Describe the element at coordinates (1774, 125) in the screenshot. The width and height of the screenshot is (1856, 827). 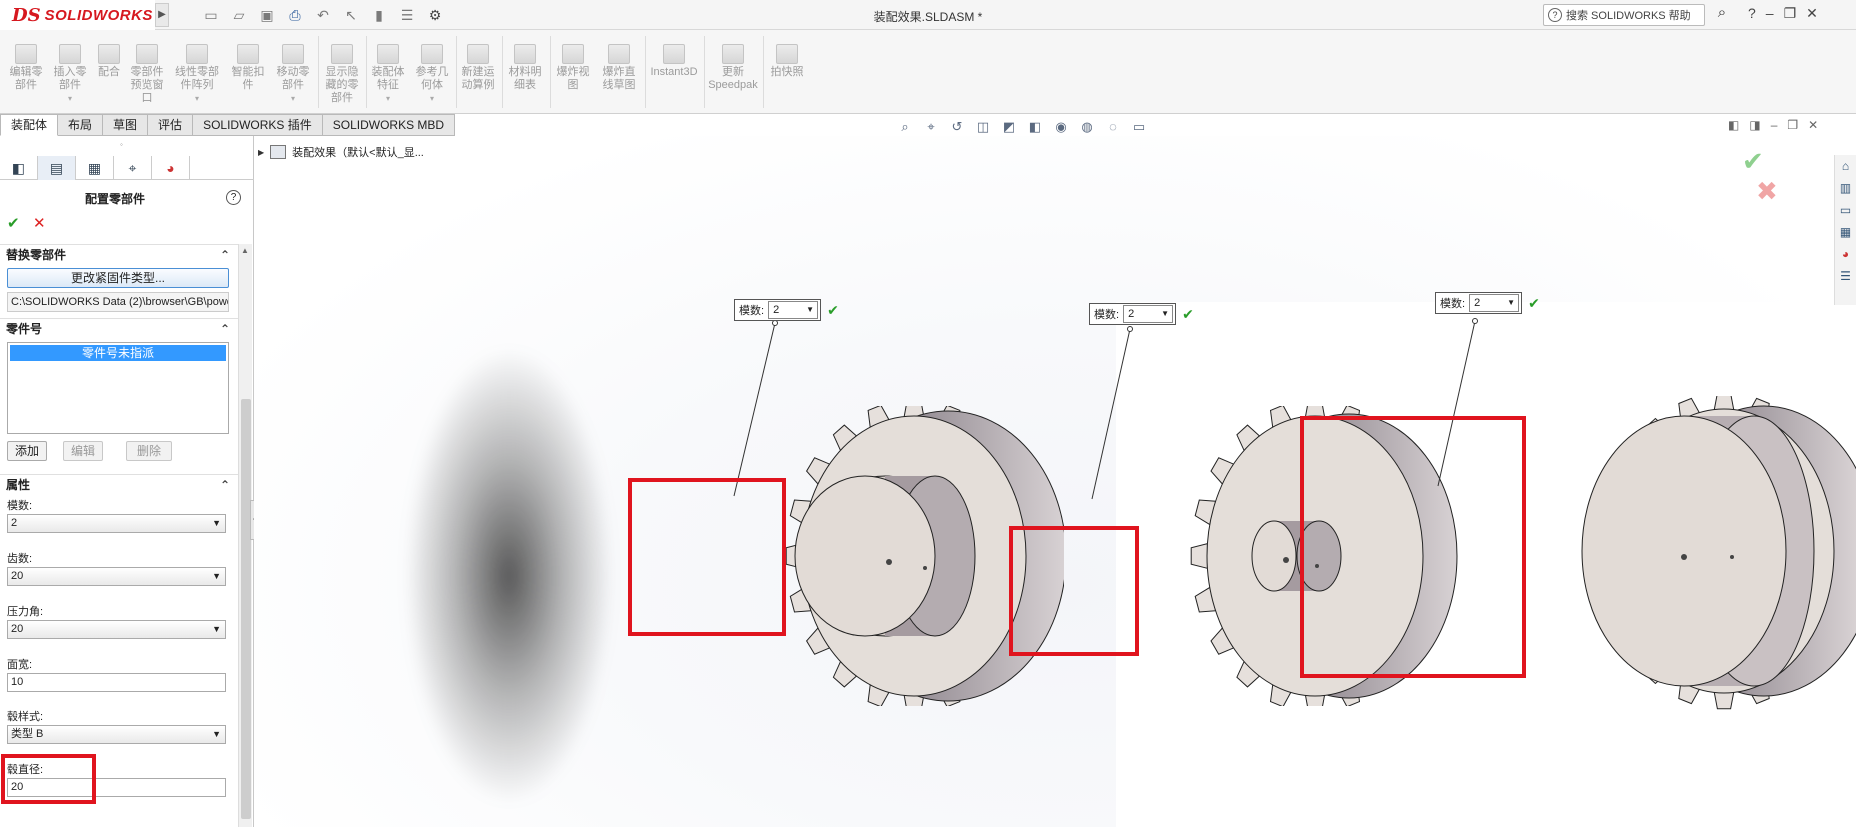
I see `viewport-minimize-icon: –` at that location.